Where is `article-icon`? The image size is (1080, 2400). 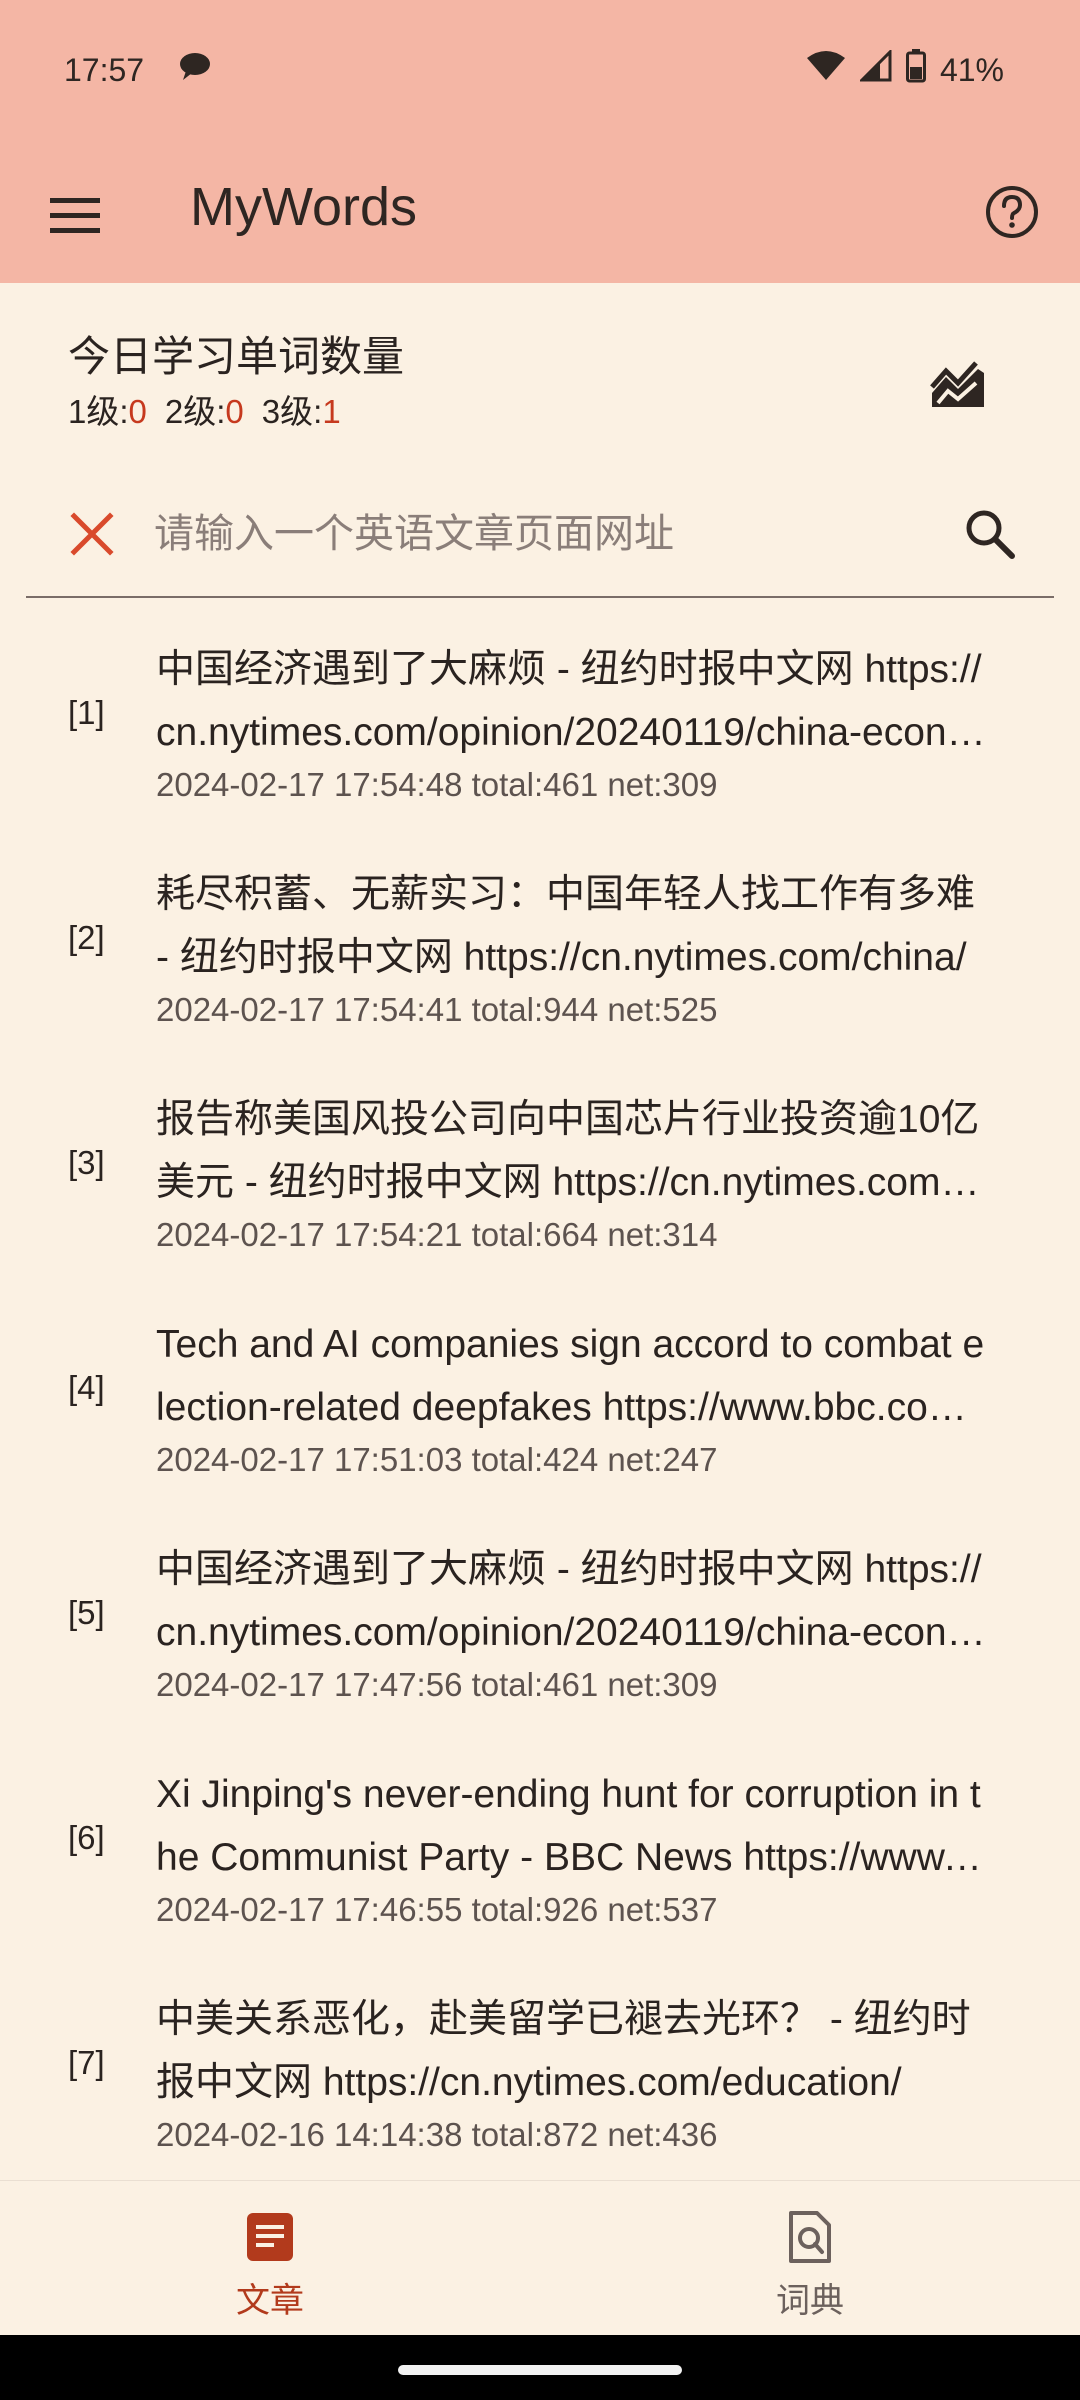 article-icon is located at coordinates (270, 2237).